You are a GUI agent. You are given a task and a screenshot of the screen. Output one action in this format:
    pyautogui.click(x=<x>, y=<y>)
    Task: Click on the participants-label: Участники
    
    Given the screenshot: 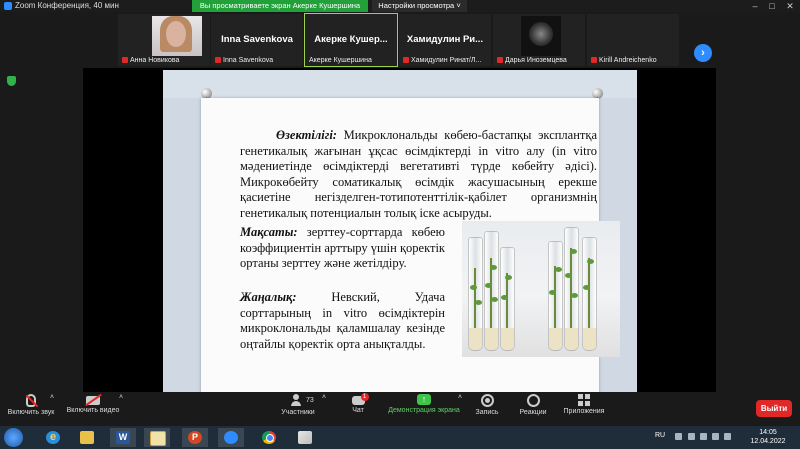 What is the action you would take?
    pyautogui.click(x=298, y=412)
    